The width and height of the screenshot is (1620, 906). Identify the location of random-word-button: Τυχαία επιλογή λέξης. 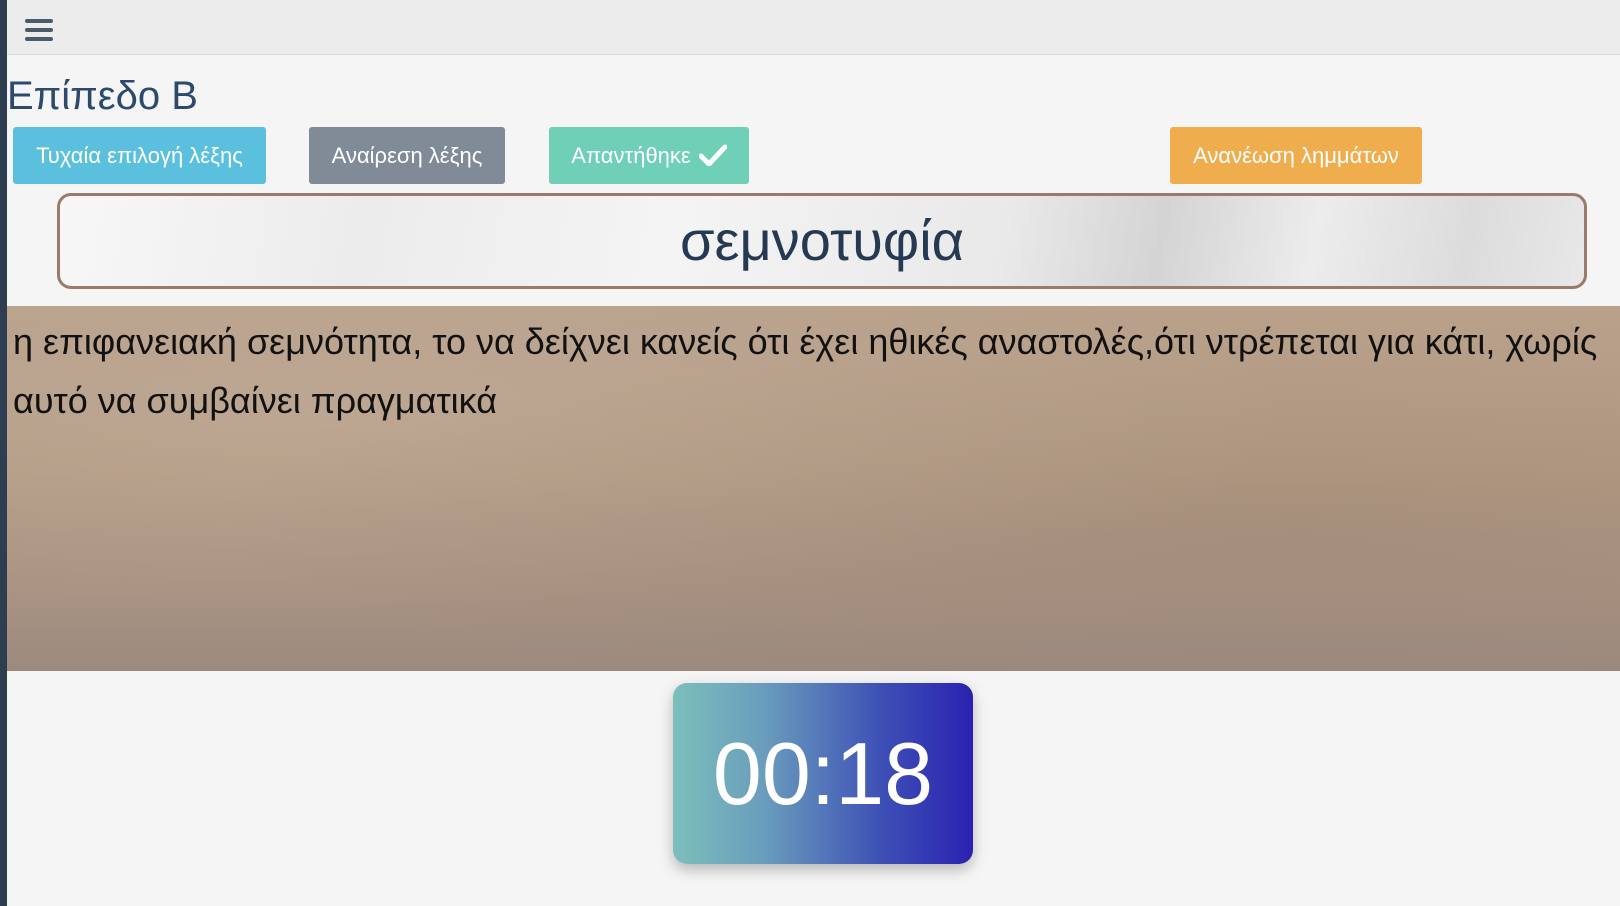
(139, 155).